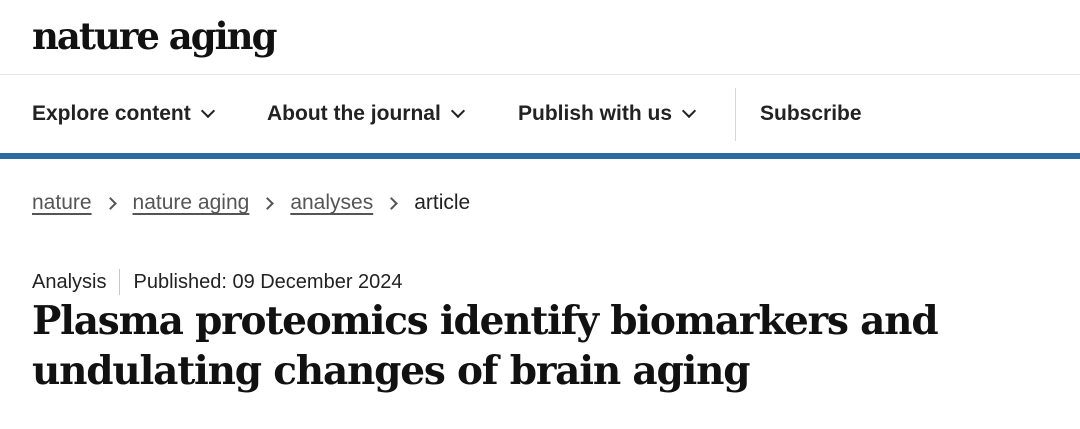 Image resolution: width=1080 pixels, height=429 pixels. I want to click on published-date: Published: 09 December 2024, so click(268, 281).